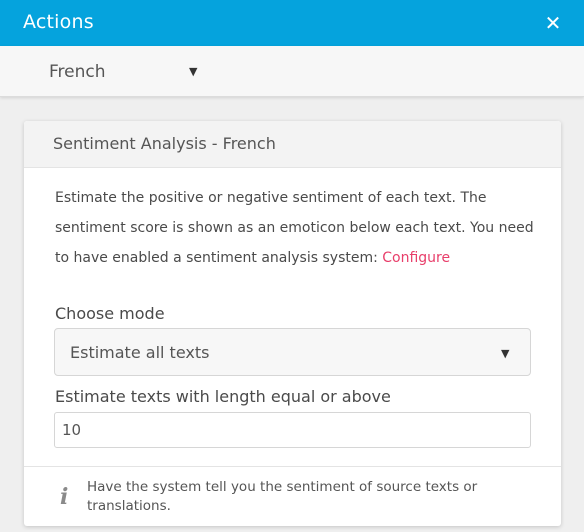 This screenshot has height=532, width=584. What do you see at coordinates (553, 23) in the screenshot?
I see `close-icon: ✕` at bounding box center [553, 23].